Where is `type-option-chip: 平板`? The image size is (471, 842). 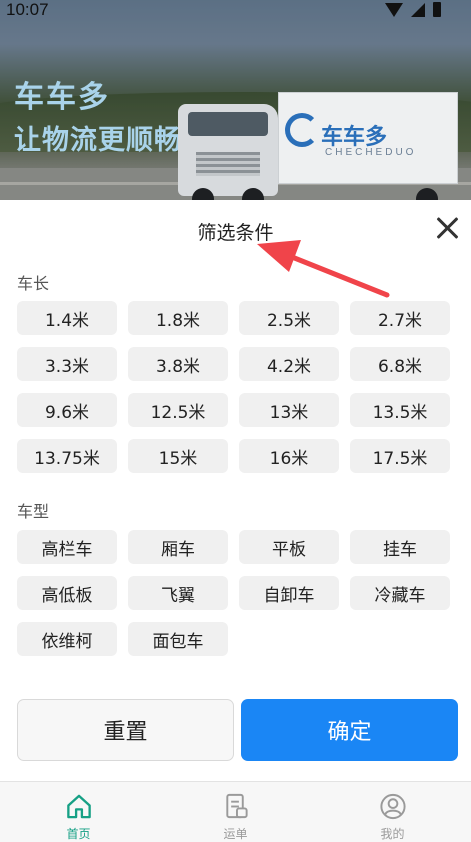 type-option-chip: 平板 is located at coordinates (289, 547).